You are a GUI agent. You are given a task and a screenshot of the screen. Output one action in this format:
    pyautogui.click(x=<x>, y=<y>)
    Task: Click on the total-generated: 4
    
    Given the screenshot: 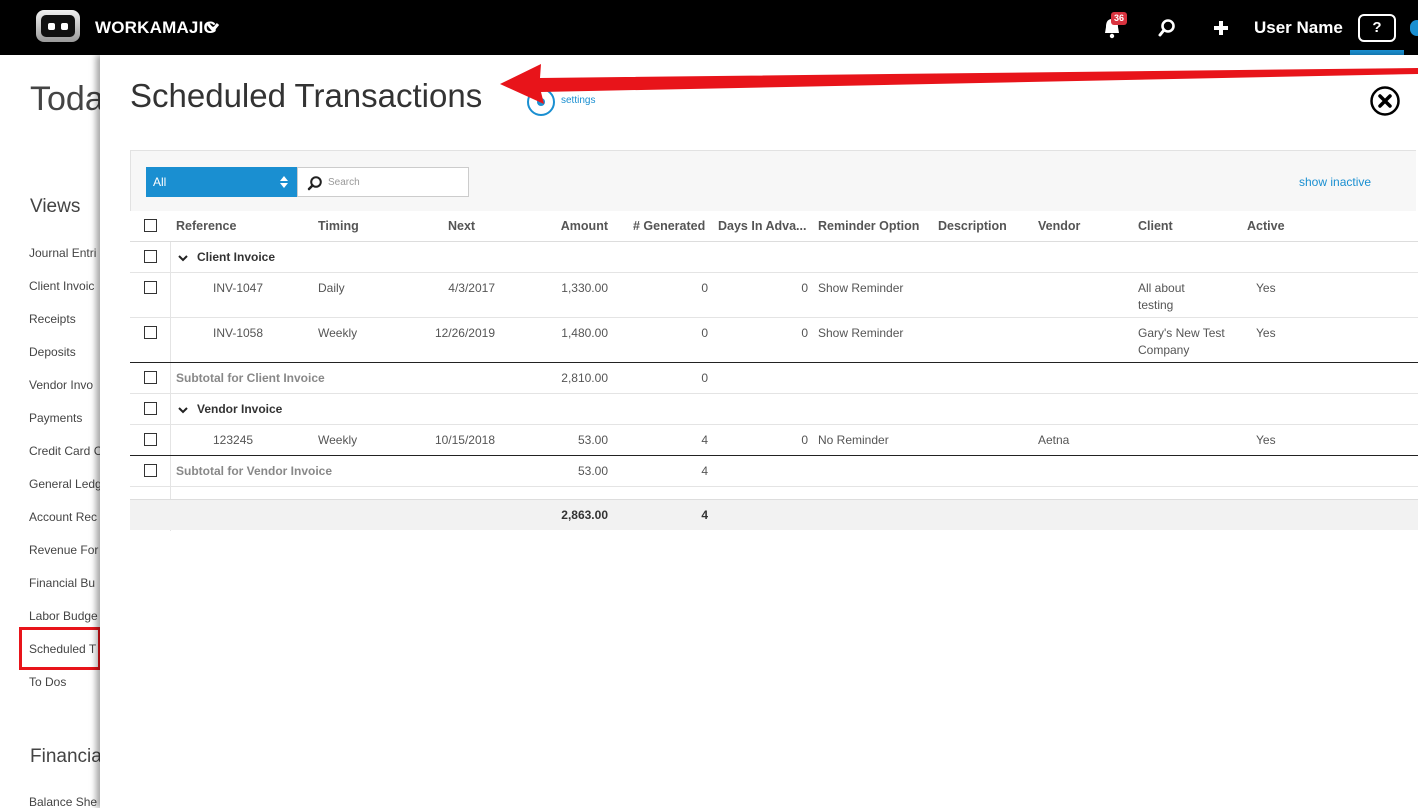 What is the action you would take?
    pyautogui.click(x=704, y=515)
    